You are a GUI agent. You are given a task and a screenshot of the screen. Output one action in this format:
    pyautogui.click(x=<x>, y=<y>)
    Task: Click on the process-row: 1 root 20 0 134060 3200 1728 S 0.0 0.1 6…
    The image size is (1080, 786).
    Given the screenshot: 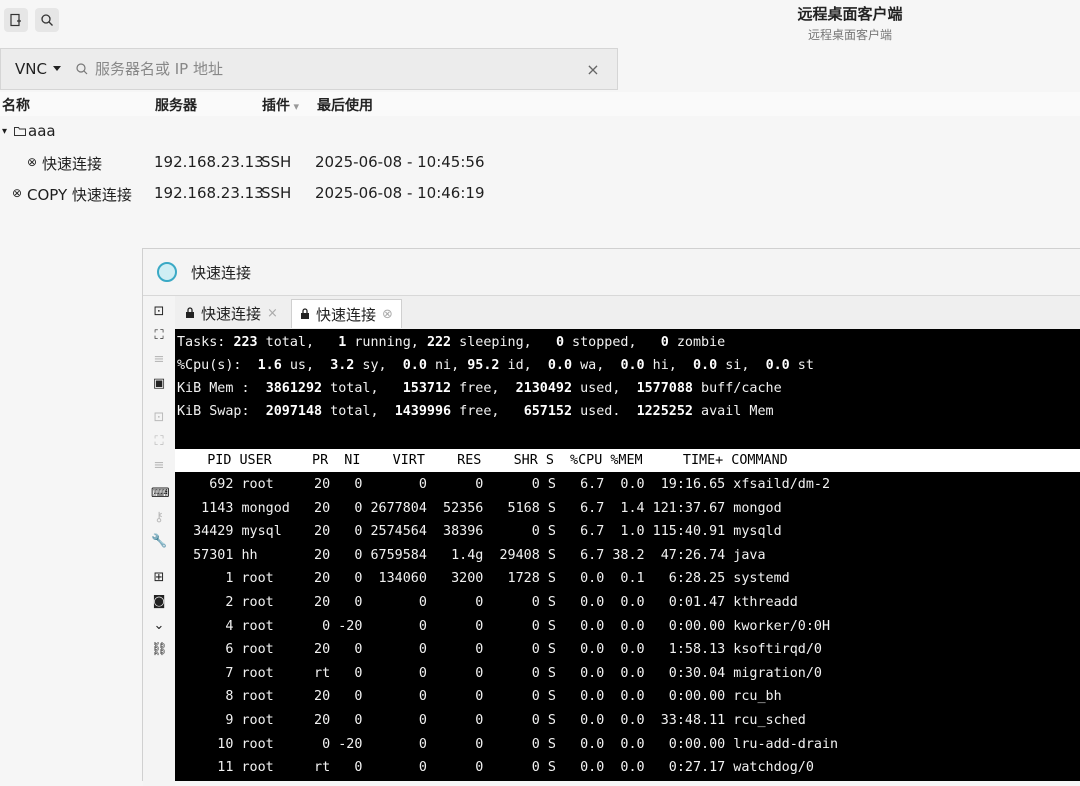 What is the action you would take?
    pyautogui.click(x=520, y=579)
    